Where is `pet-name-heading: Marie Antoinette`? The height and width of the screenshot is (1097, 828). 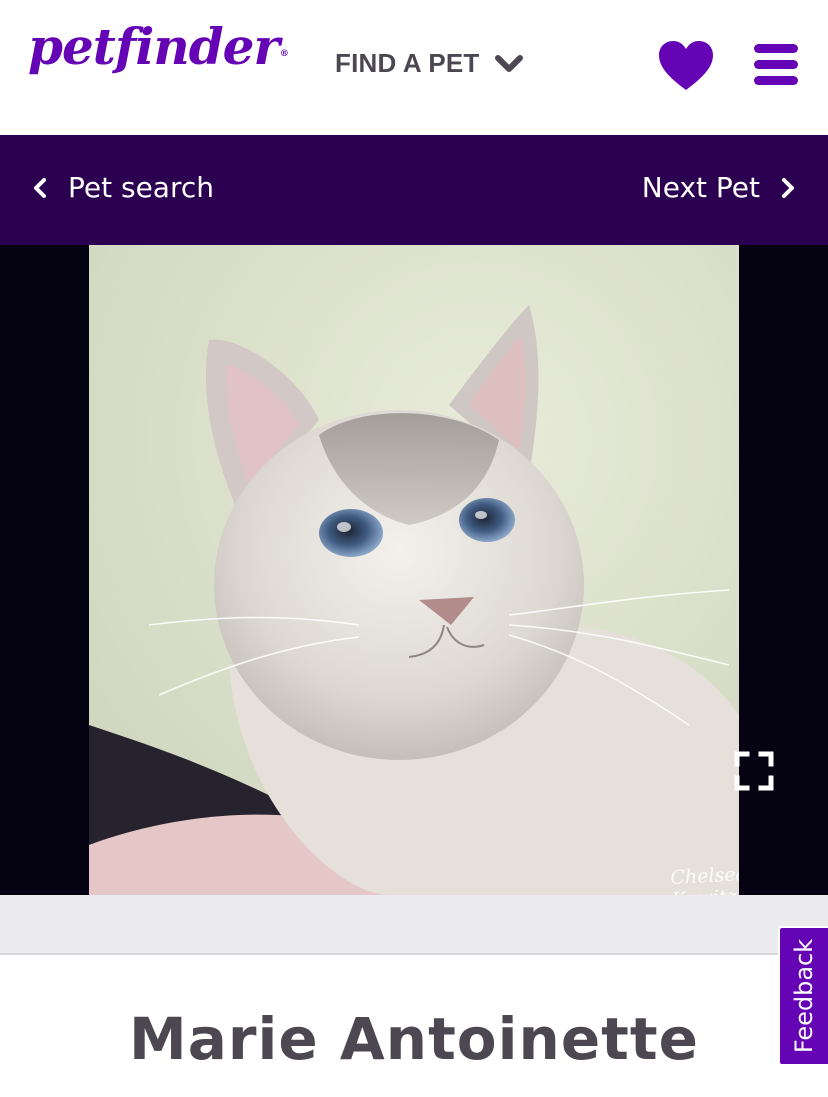 pet-name-heading: Marie Antoinette is located at coordinates (414, 1039).